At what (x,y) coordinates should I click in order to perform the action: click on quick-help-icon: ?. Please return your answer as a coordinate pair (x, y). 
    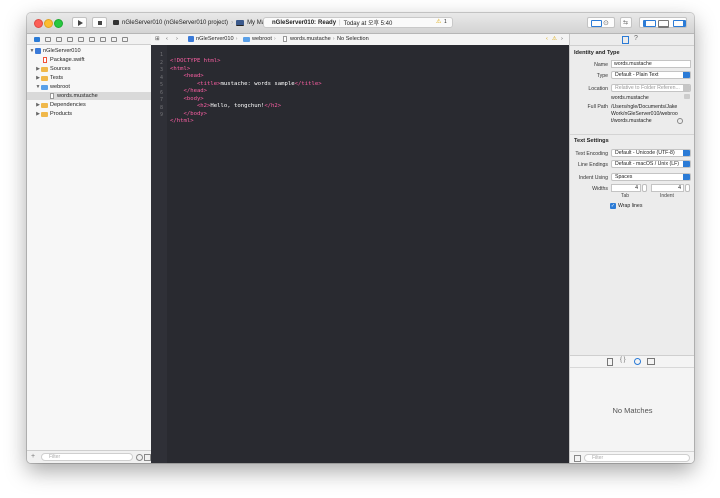
    Looking at the image, I should click on (636, 38).